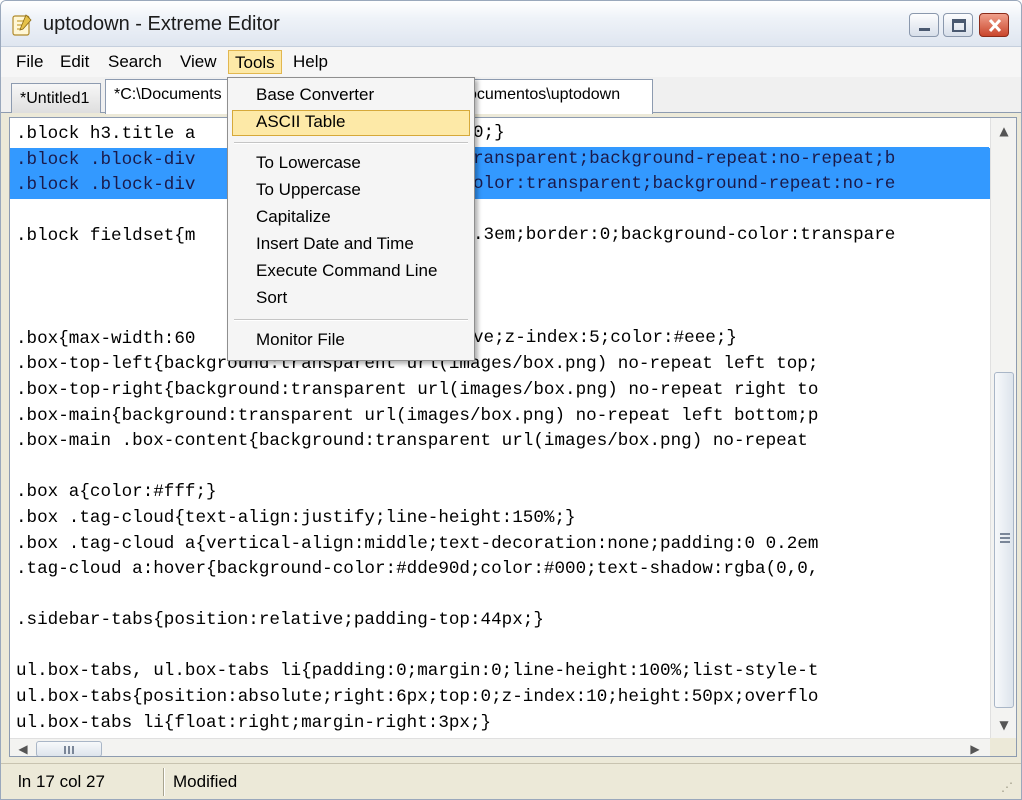 This screenshot has width=1022, height=800. I want to click on cursor-position: ln 17 col 27, so click(61, 781).